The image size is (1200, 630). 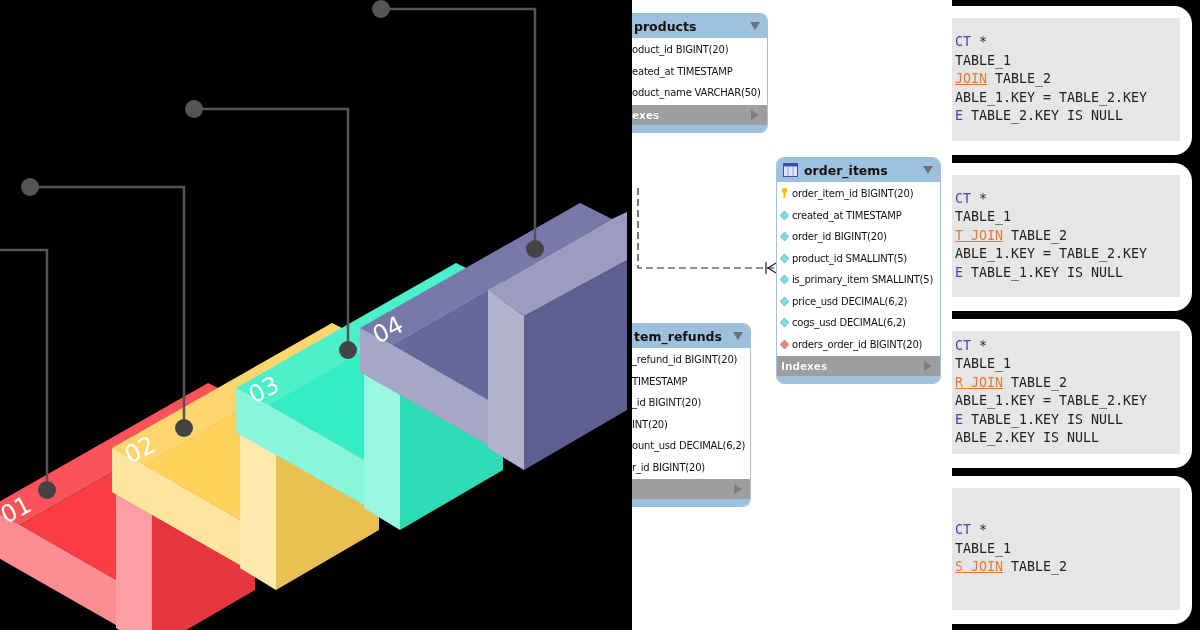 I want to click on column-label: price_usd DECIMAL(6,2), so click(x=850, y=301).